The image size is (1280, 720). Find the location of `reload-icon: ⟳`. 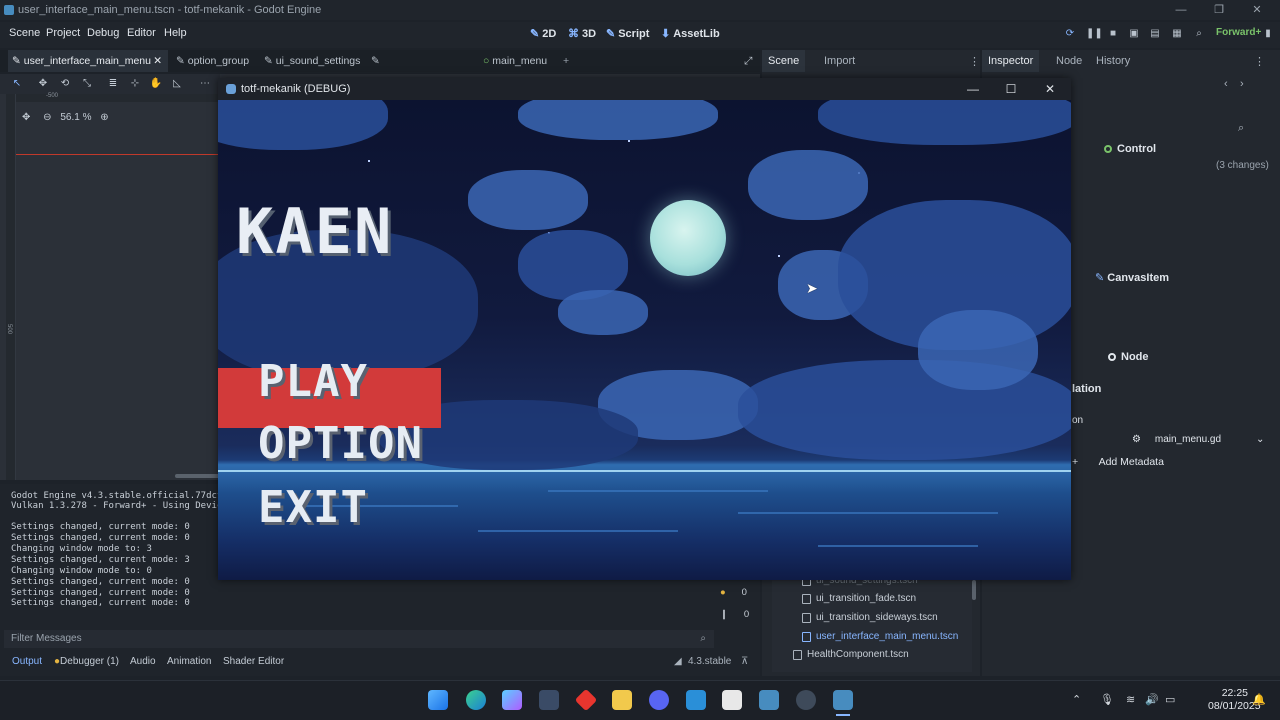

reload-icon: ⟳ is located at coordinates (1070, 34).